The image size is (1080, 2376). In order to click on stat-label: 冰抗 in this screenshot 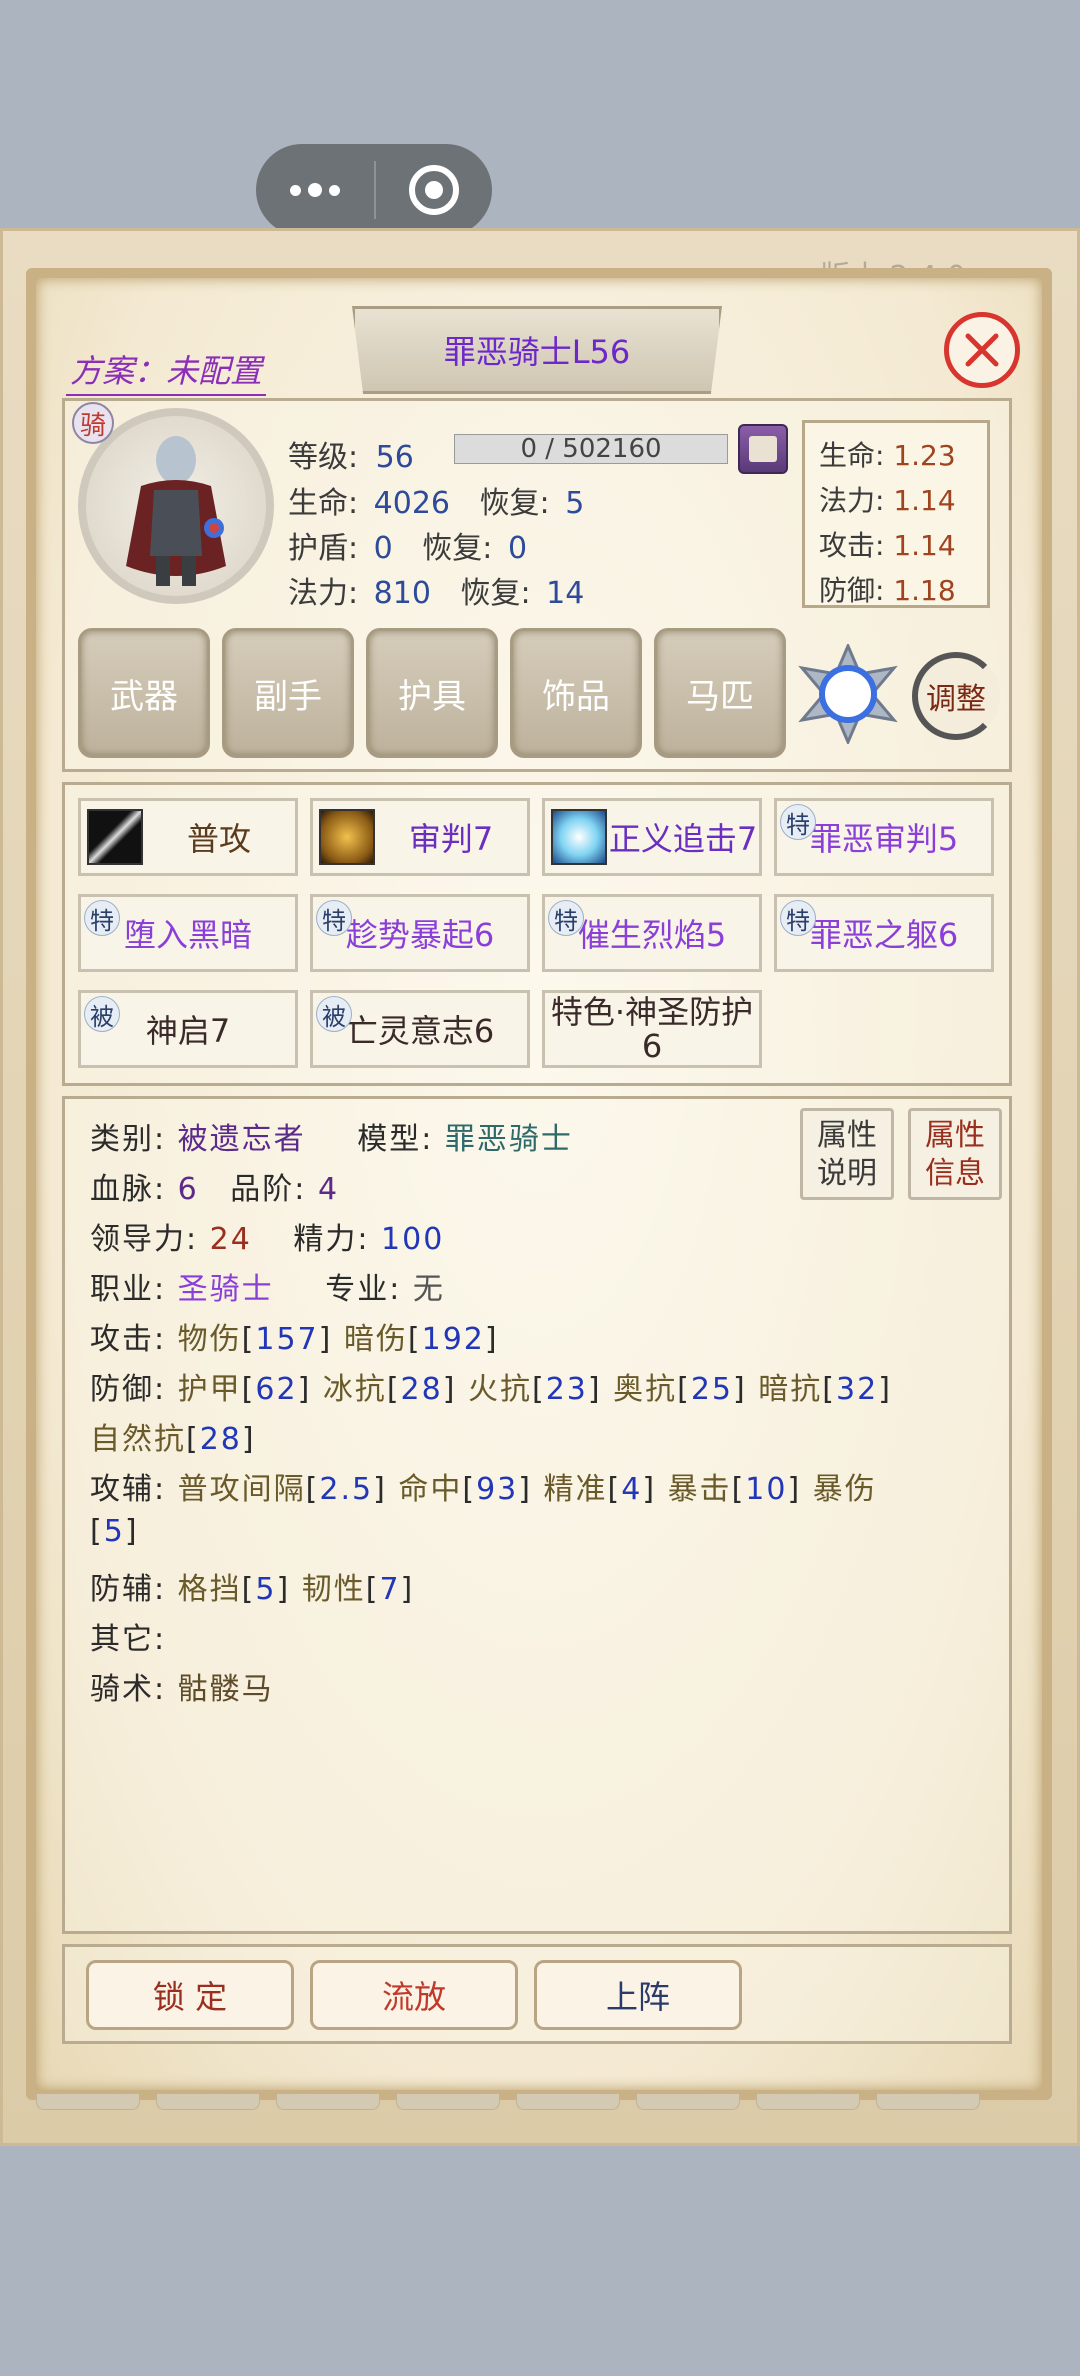, I will do `click(354, 1389)`.